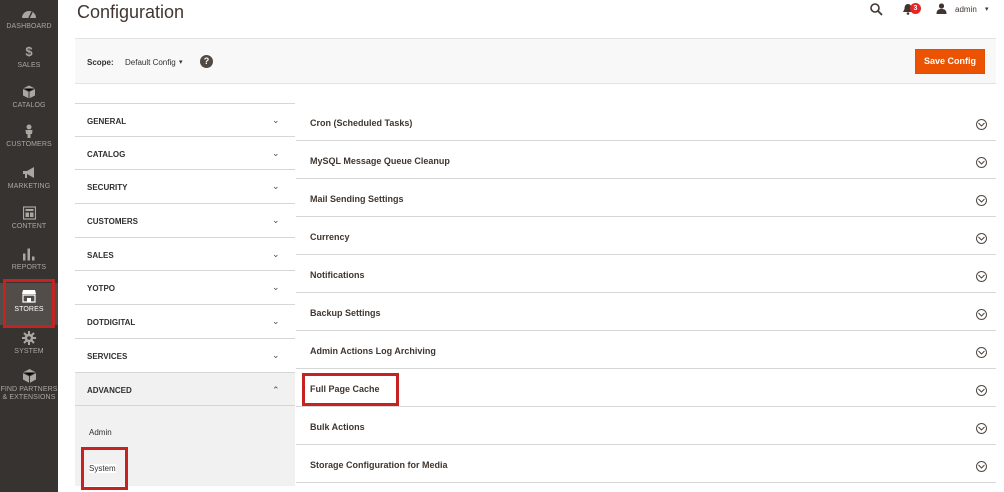 This screenshot has width=1004, height=492. What do you see at coordinates (345, 313) in the screenshot?
I see `section-title: Backup Settings` at bounding box center [345, 313].